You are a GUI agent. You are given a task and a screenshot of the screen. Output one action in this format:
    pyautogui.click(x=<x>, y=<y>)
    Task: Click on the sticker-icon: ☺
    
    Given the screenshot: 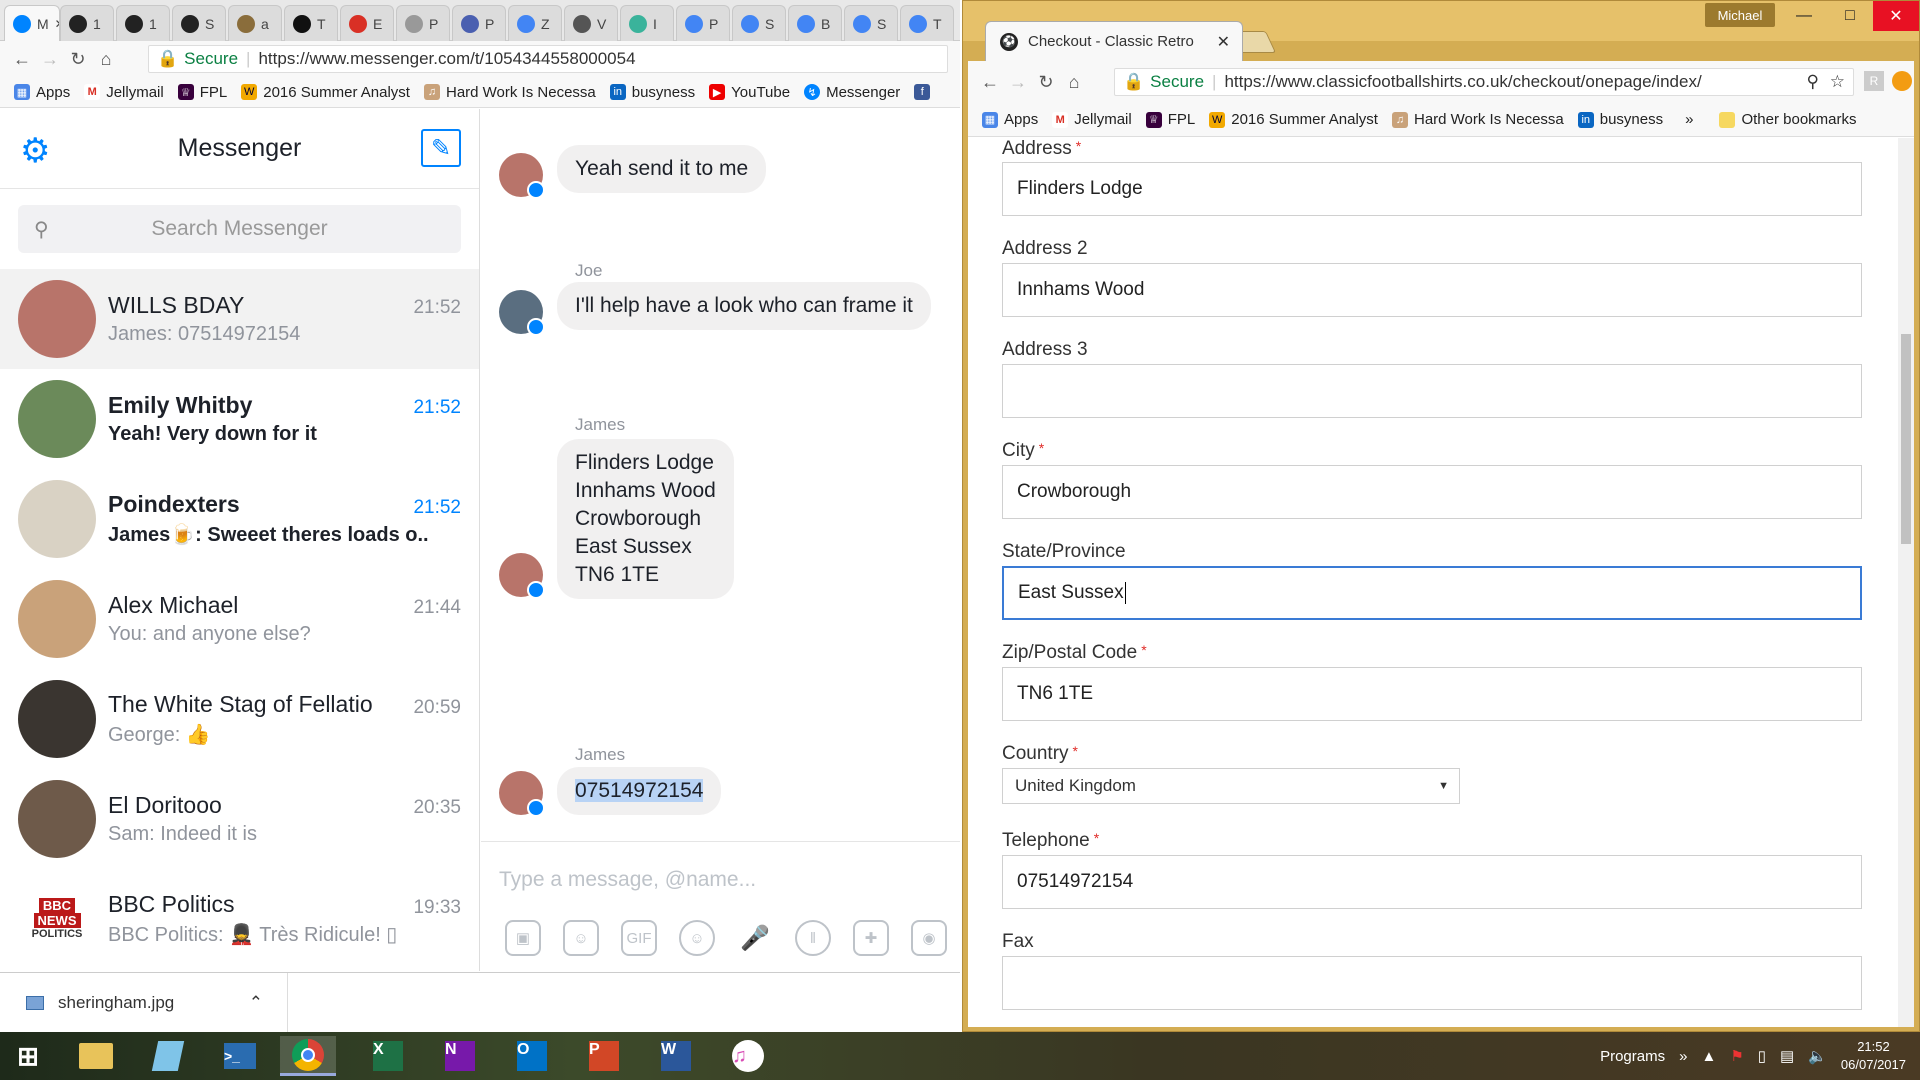 What is the action you would take?
    pyautogui.click(x=581, y=938)
    